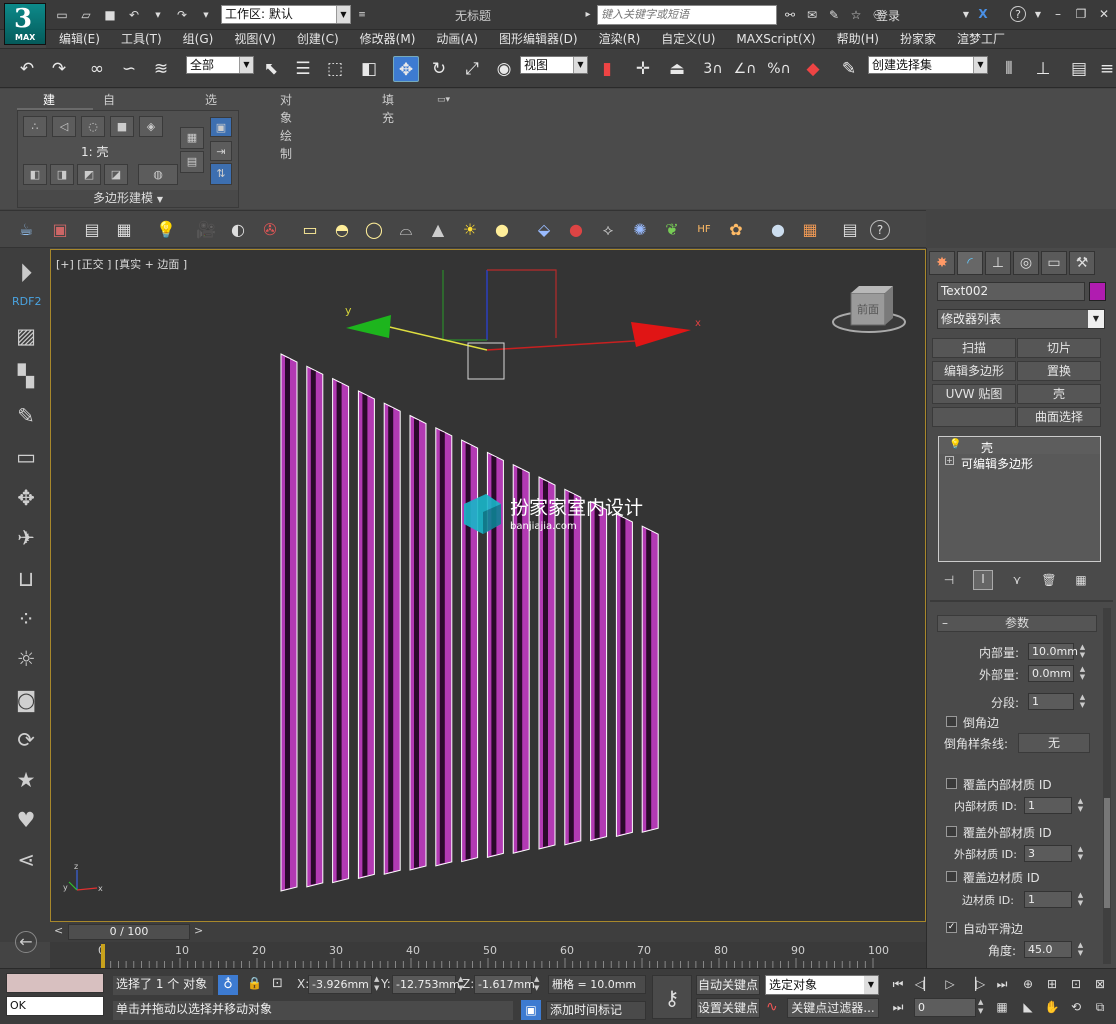 The height and width of the screenshot is (1024, 1116). Describe the element at coordinates (255, 39) in the screenshot. I see `menu-views: 视图(V)` at that location.